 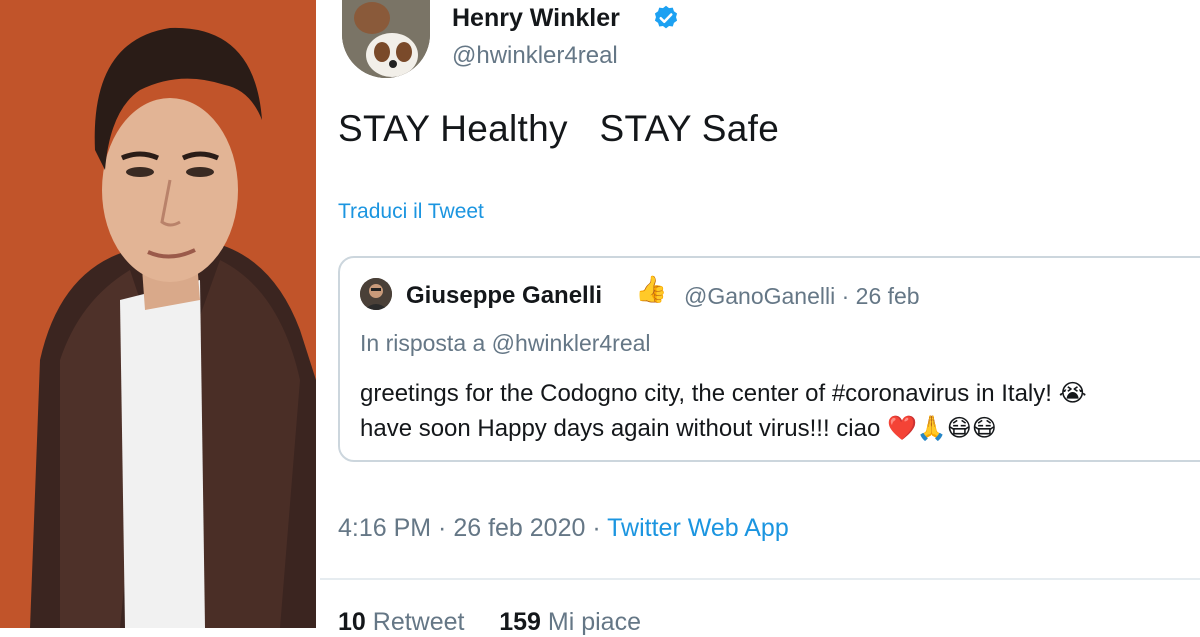 What do you see at coordinates (666, 17) in the screenshot?
I see `verified-badge-icon` at bounding box center [666, 17].